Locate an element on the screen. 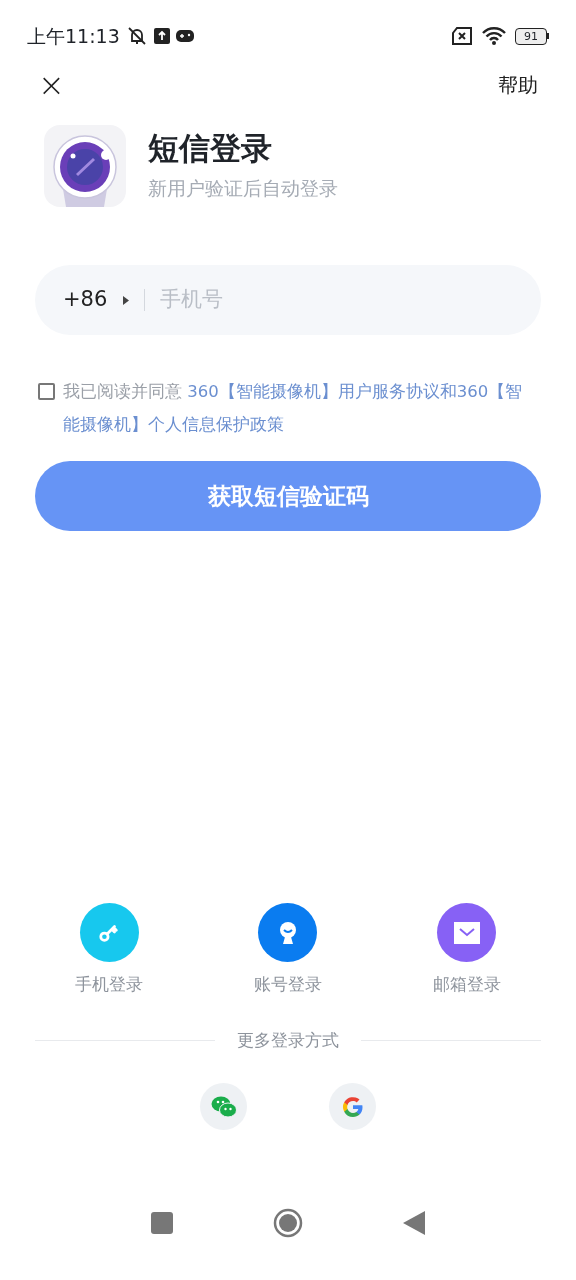 The image size is (576, 1280). phone-input-field: +86 手机号 is located at coordinates (288, 300).